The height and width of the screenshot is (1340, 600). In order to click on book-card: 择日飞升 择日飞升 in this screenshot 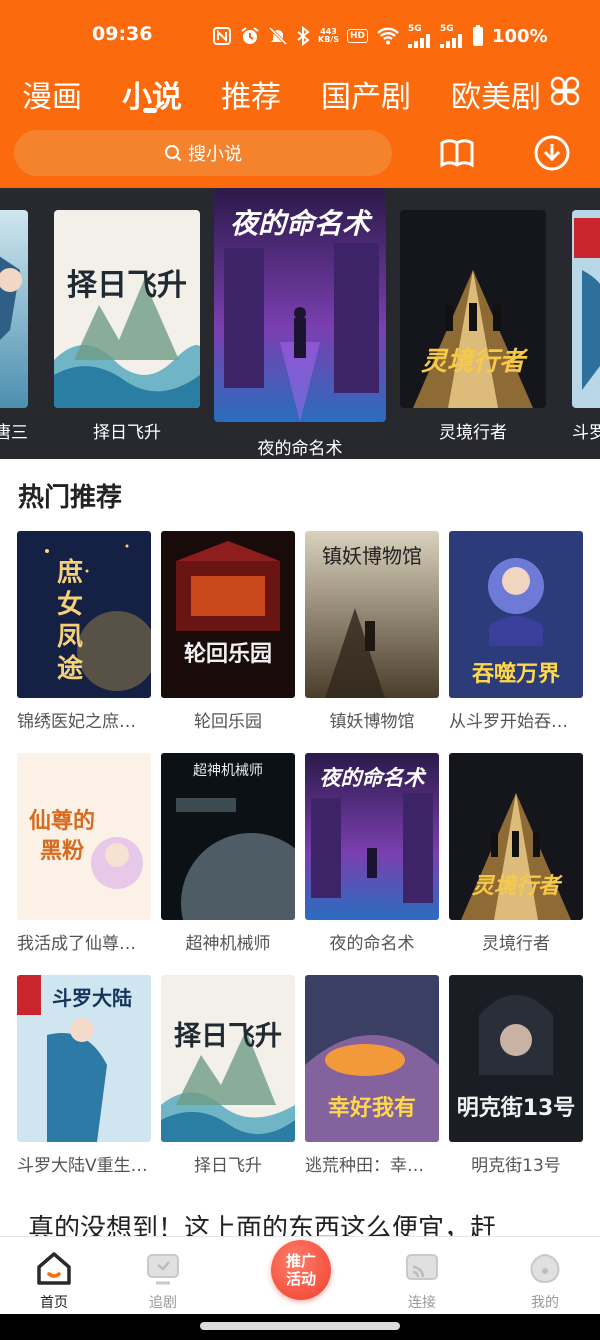, I will do `click(228, 1075)`.